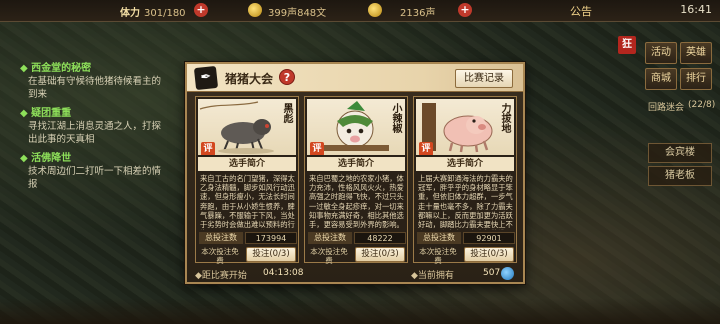  What do you see at coordinates (696, 9) in the screenshot?
I see `clock: 16:41` at bounding box center [696, 9].